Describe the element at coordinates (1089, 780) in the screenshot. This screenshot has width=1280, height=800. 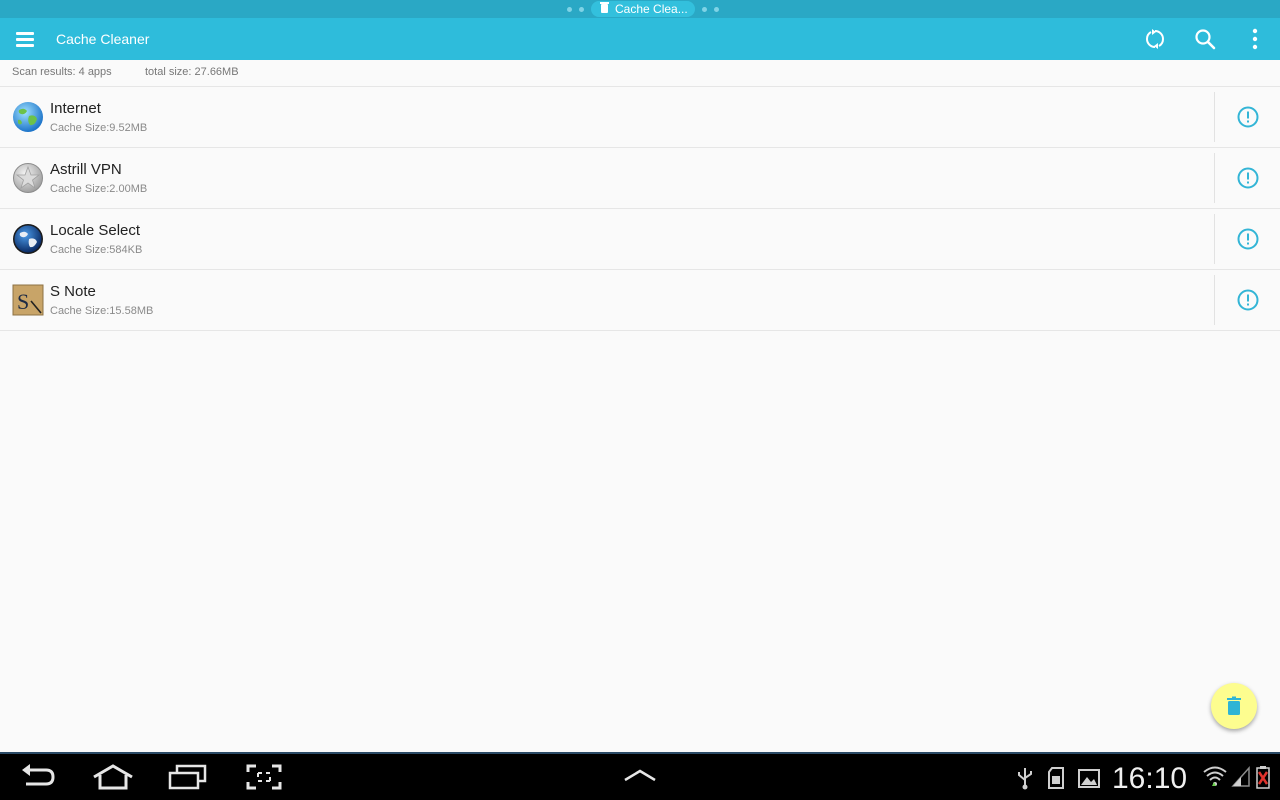
I see `gallery-icon` at that location.